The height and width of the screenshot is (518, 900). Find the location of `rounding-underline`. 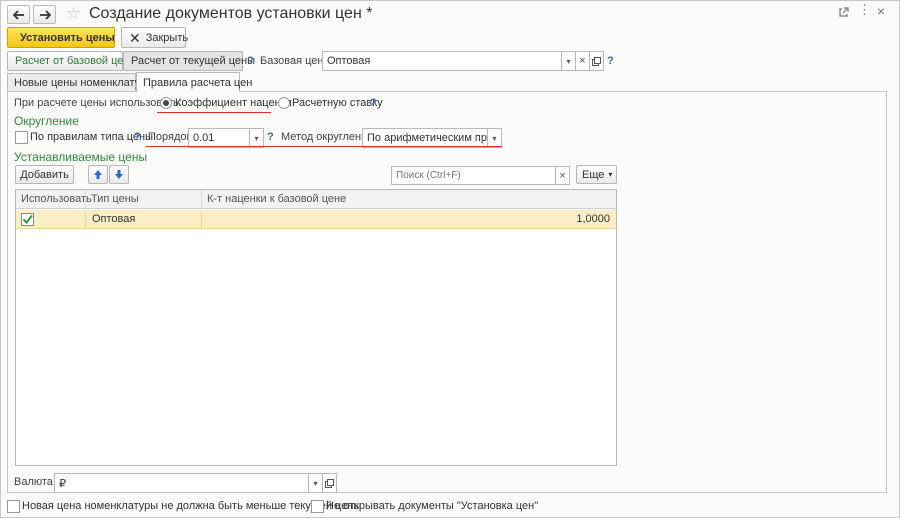

rounding-underline is located at coordinates (324, 146).